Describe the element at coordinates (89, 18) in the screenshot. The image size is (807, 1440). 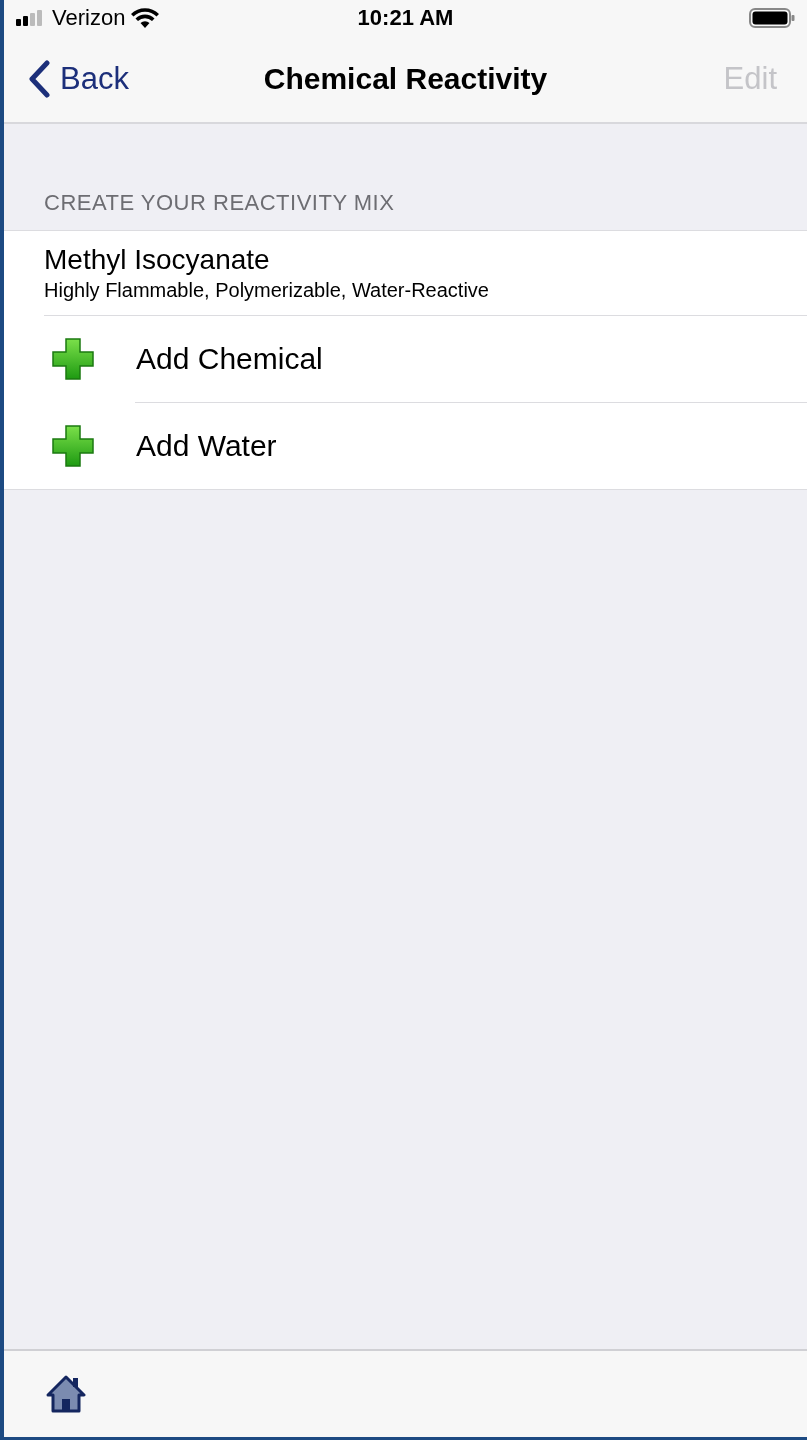
I see `carrier-name: Verizon` at that location.